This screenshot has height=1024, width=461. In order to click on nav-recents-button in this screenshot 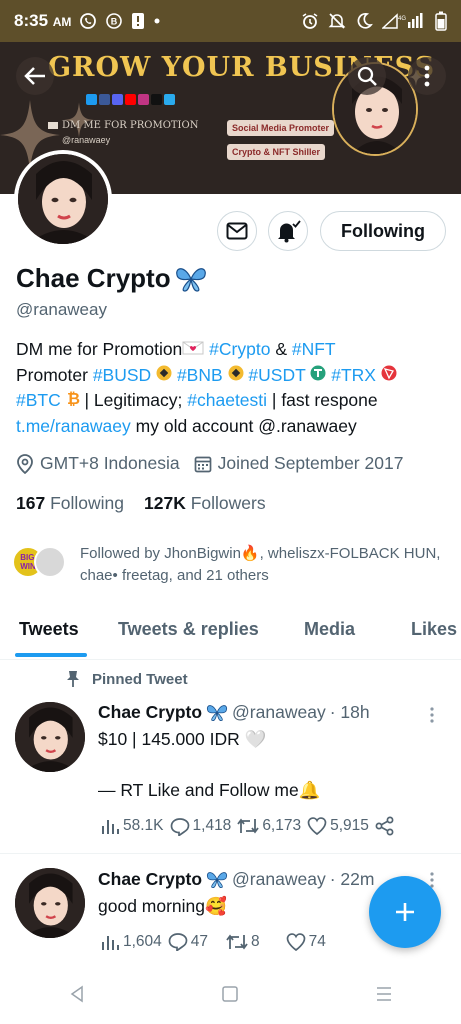, I will do `click(384, 996)`.